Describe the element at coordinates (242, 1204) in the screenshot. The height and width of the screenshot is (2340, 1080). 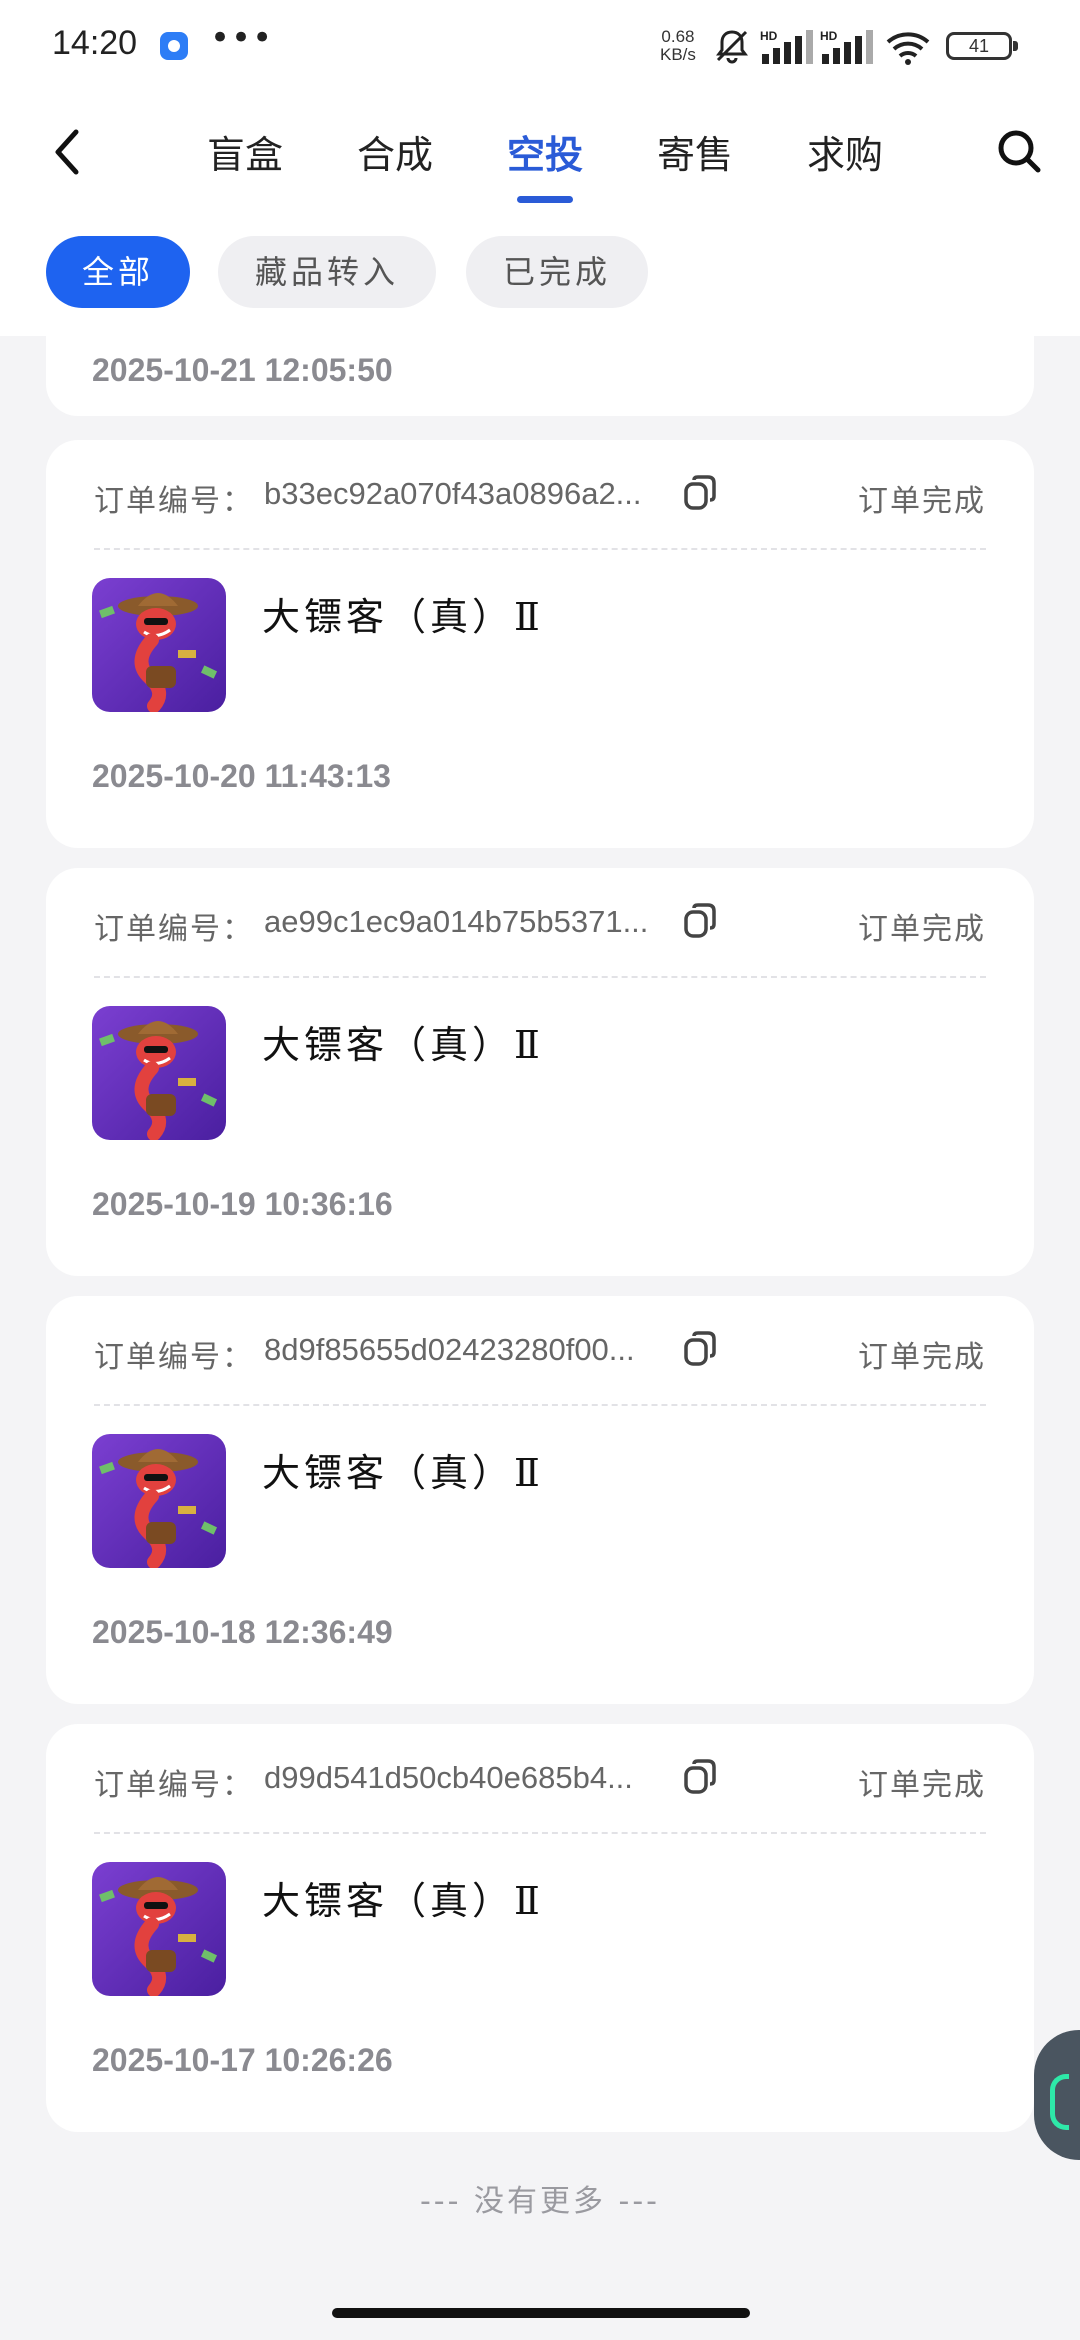
I see `order-date: 2025-10-19 10:36:16` at that location.